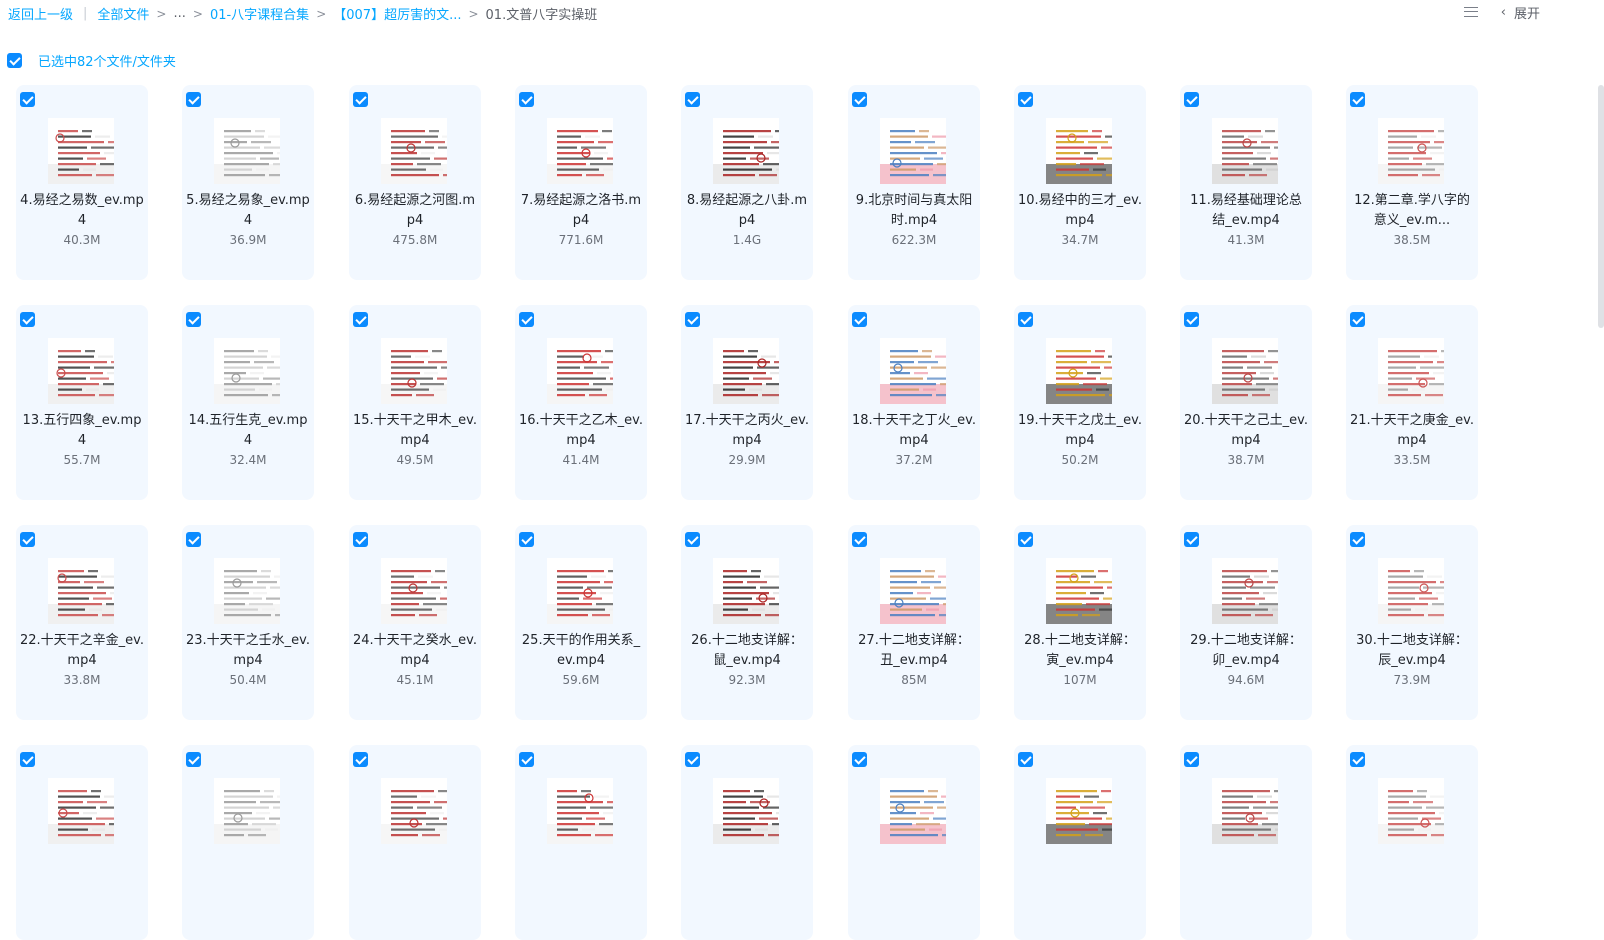 The image size is (1604, 940). I want to click on file-tile: 5.易经之易象_ev.mp4 36.9M, so click(248, 182).